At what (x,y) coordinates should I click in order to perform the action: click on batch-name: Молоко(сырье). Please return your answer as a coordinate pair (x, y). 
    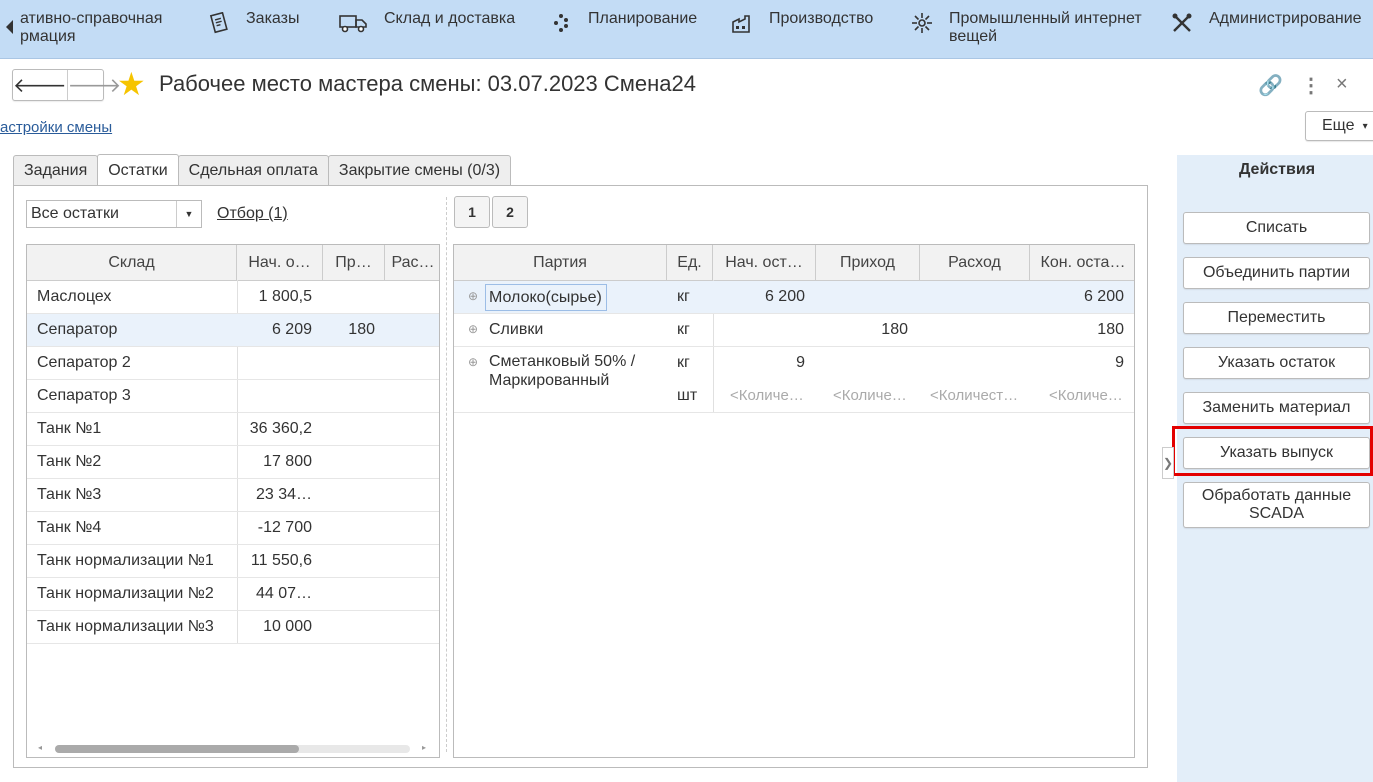
    Looking at the image, I should click on (546, 297).